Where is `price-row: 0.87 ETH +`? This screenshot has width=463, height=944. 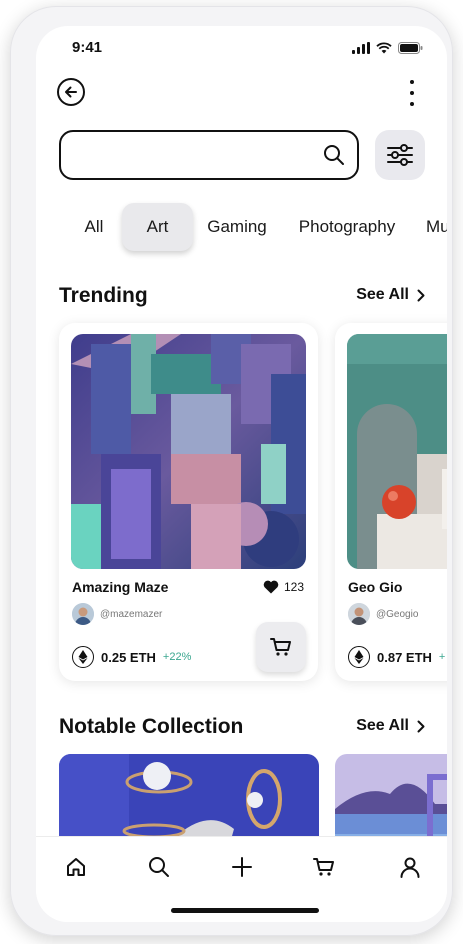
price-row: 0.87 ETH + is located at coordinates (396, 657).